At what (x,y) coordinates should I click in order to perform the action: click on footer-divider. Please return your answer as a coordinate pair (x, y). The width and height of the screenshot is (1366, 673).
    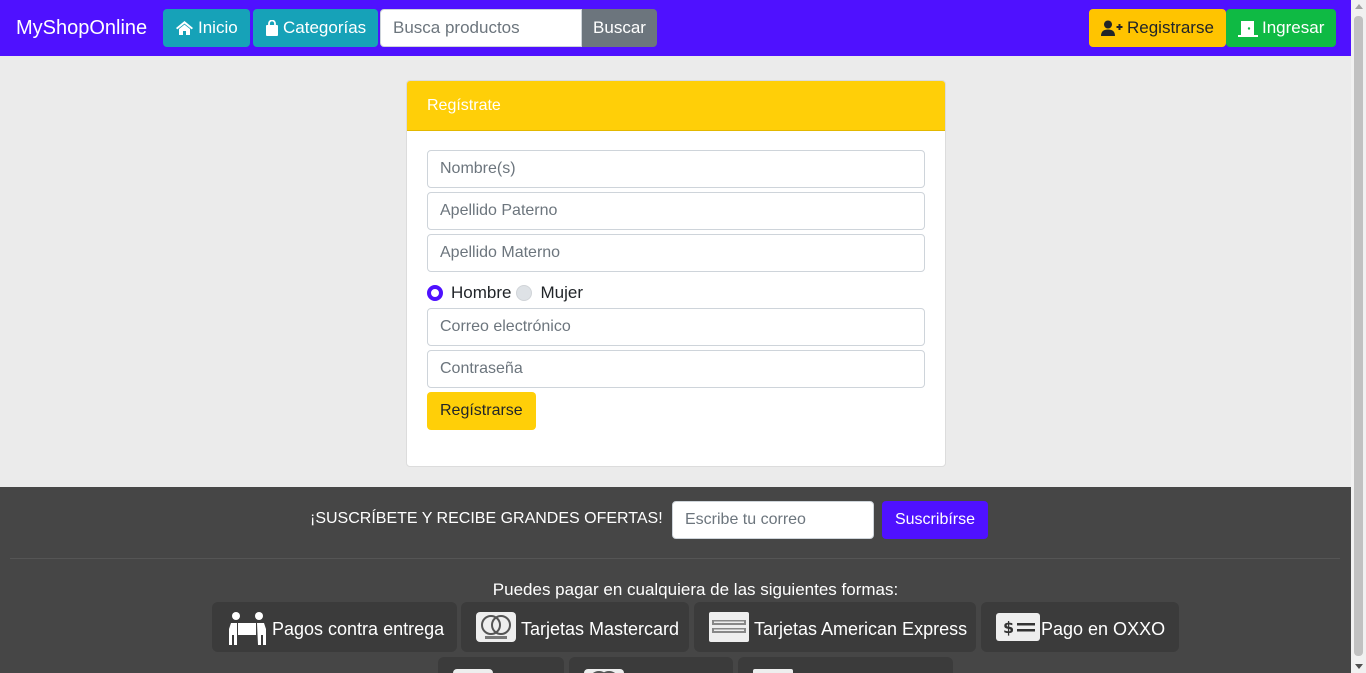
    Looking at the image, I should click on (675, 558).